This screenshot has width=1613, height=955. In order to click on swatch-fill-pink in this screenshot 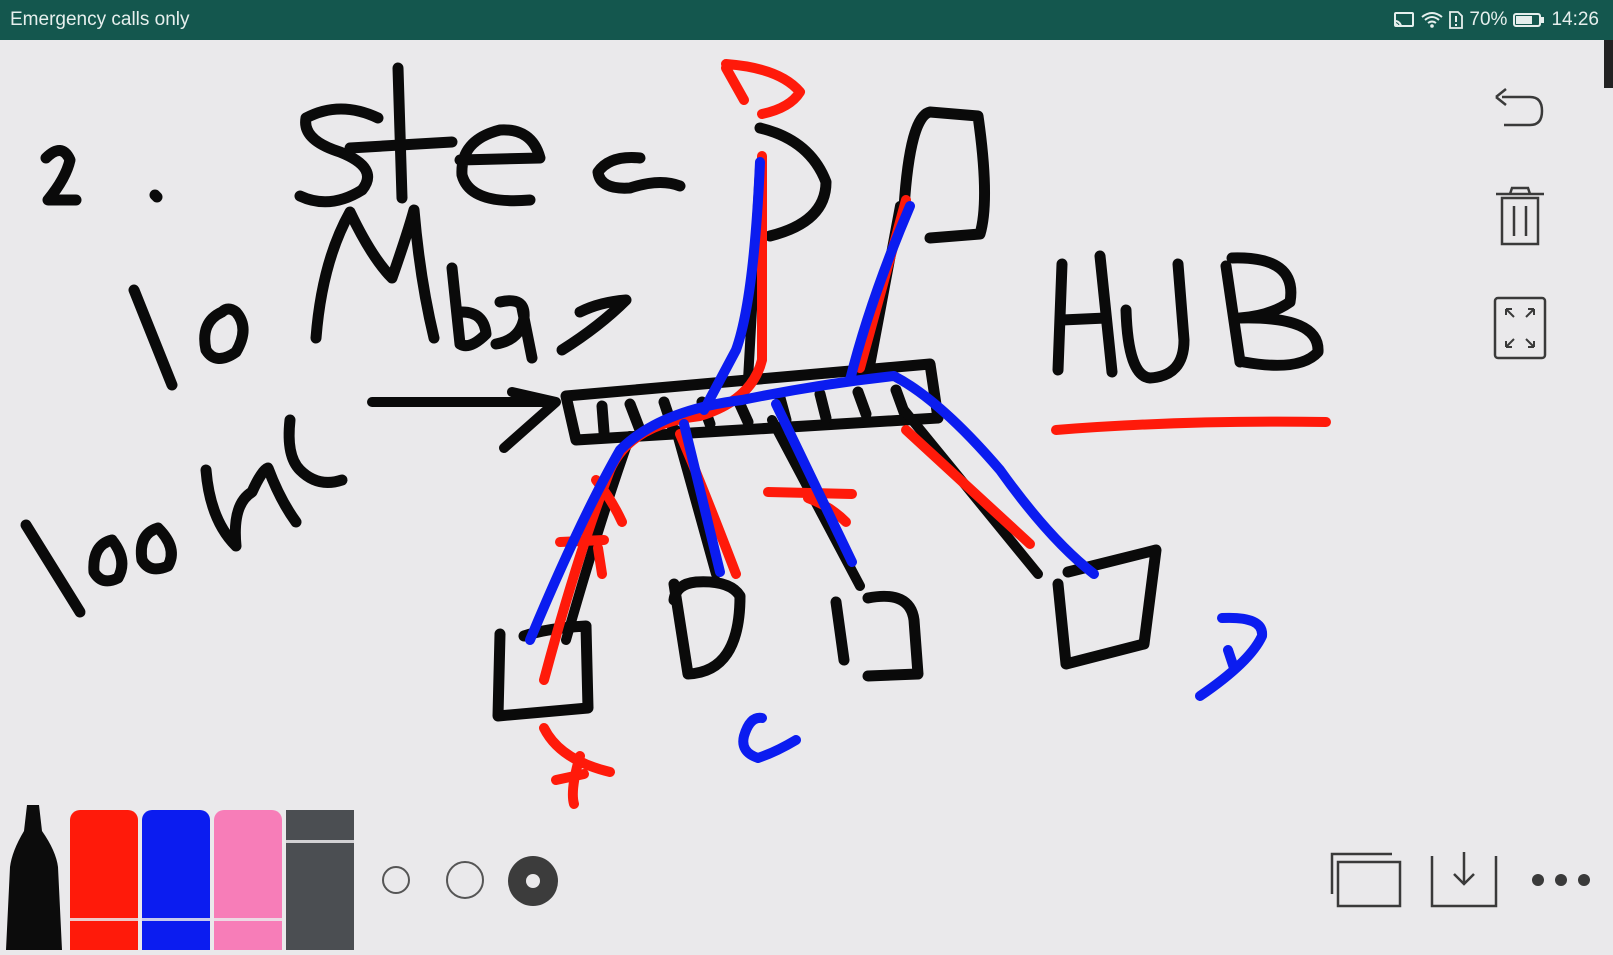, I will do `click(248, 880)`.